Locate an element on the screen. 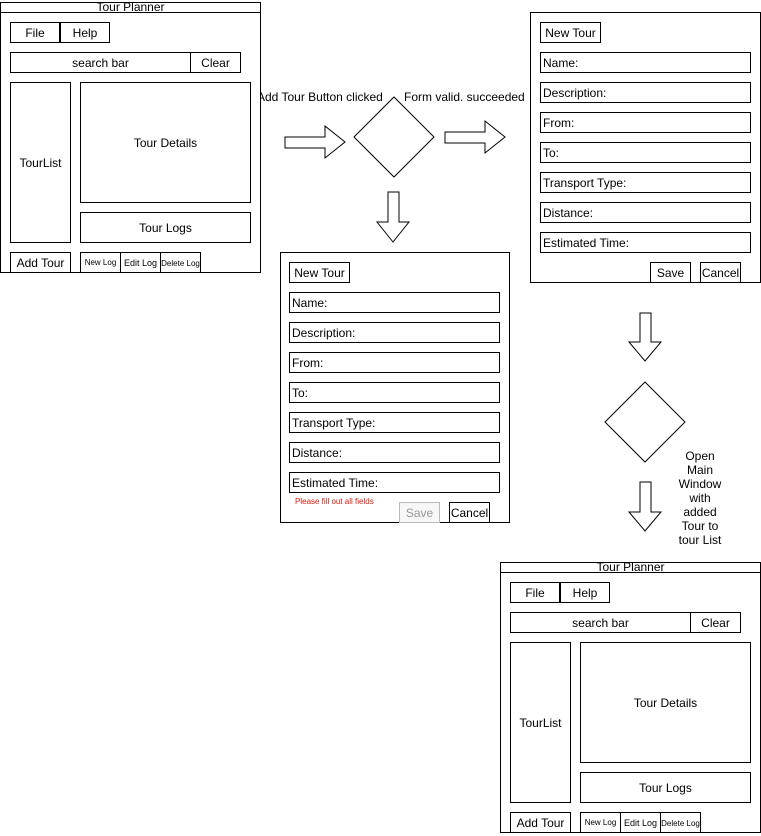 The image size is (761, 836). label-form-valid: Form valid. succeeded is located at coordinates (464, 97).